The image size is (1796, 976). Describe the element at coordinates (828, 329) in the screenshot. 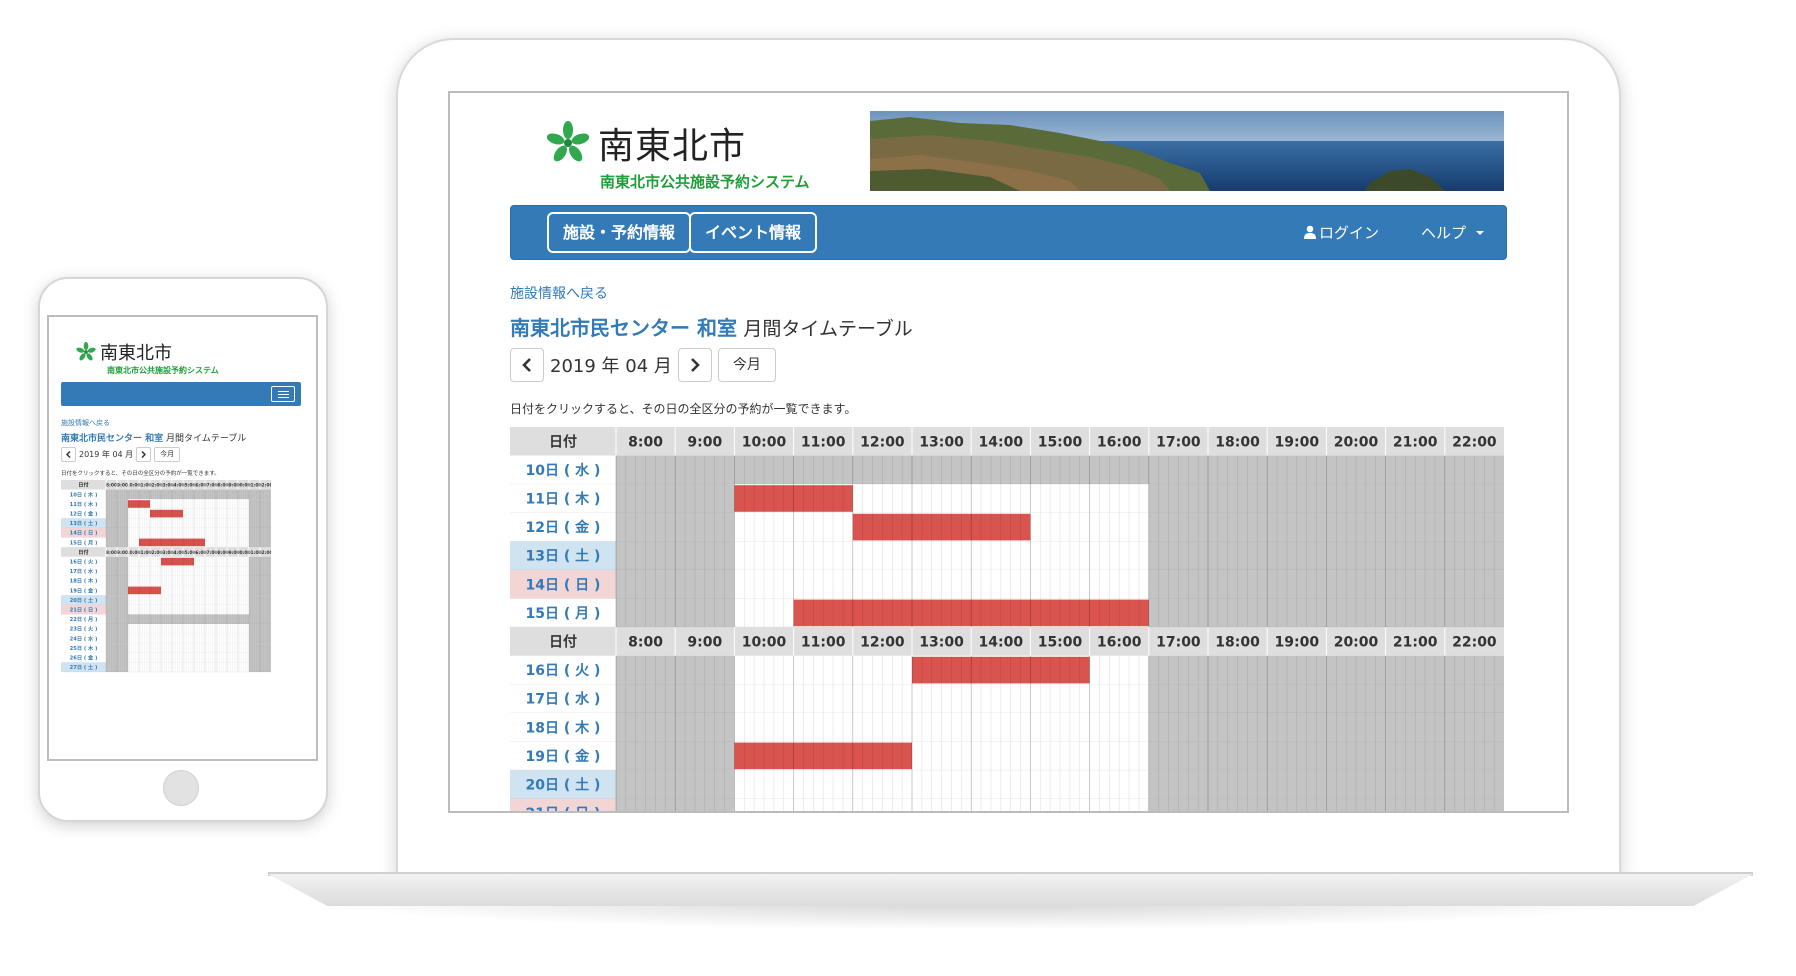

I see `title-suffix: 月間タイムテーブル` at that location.